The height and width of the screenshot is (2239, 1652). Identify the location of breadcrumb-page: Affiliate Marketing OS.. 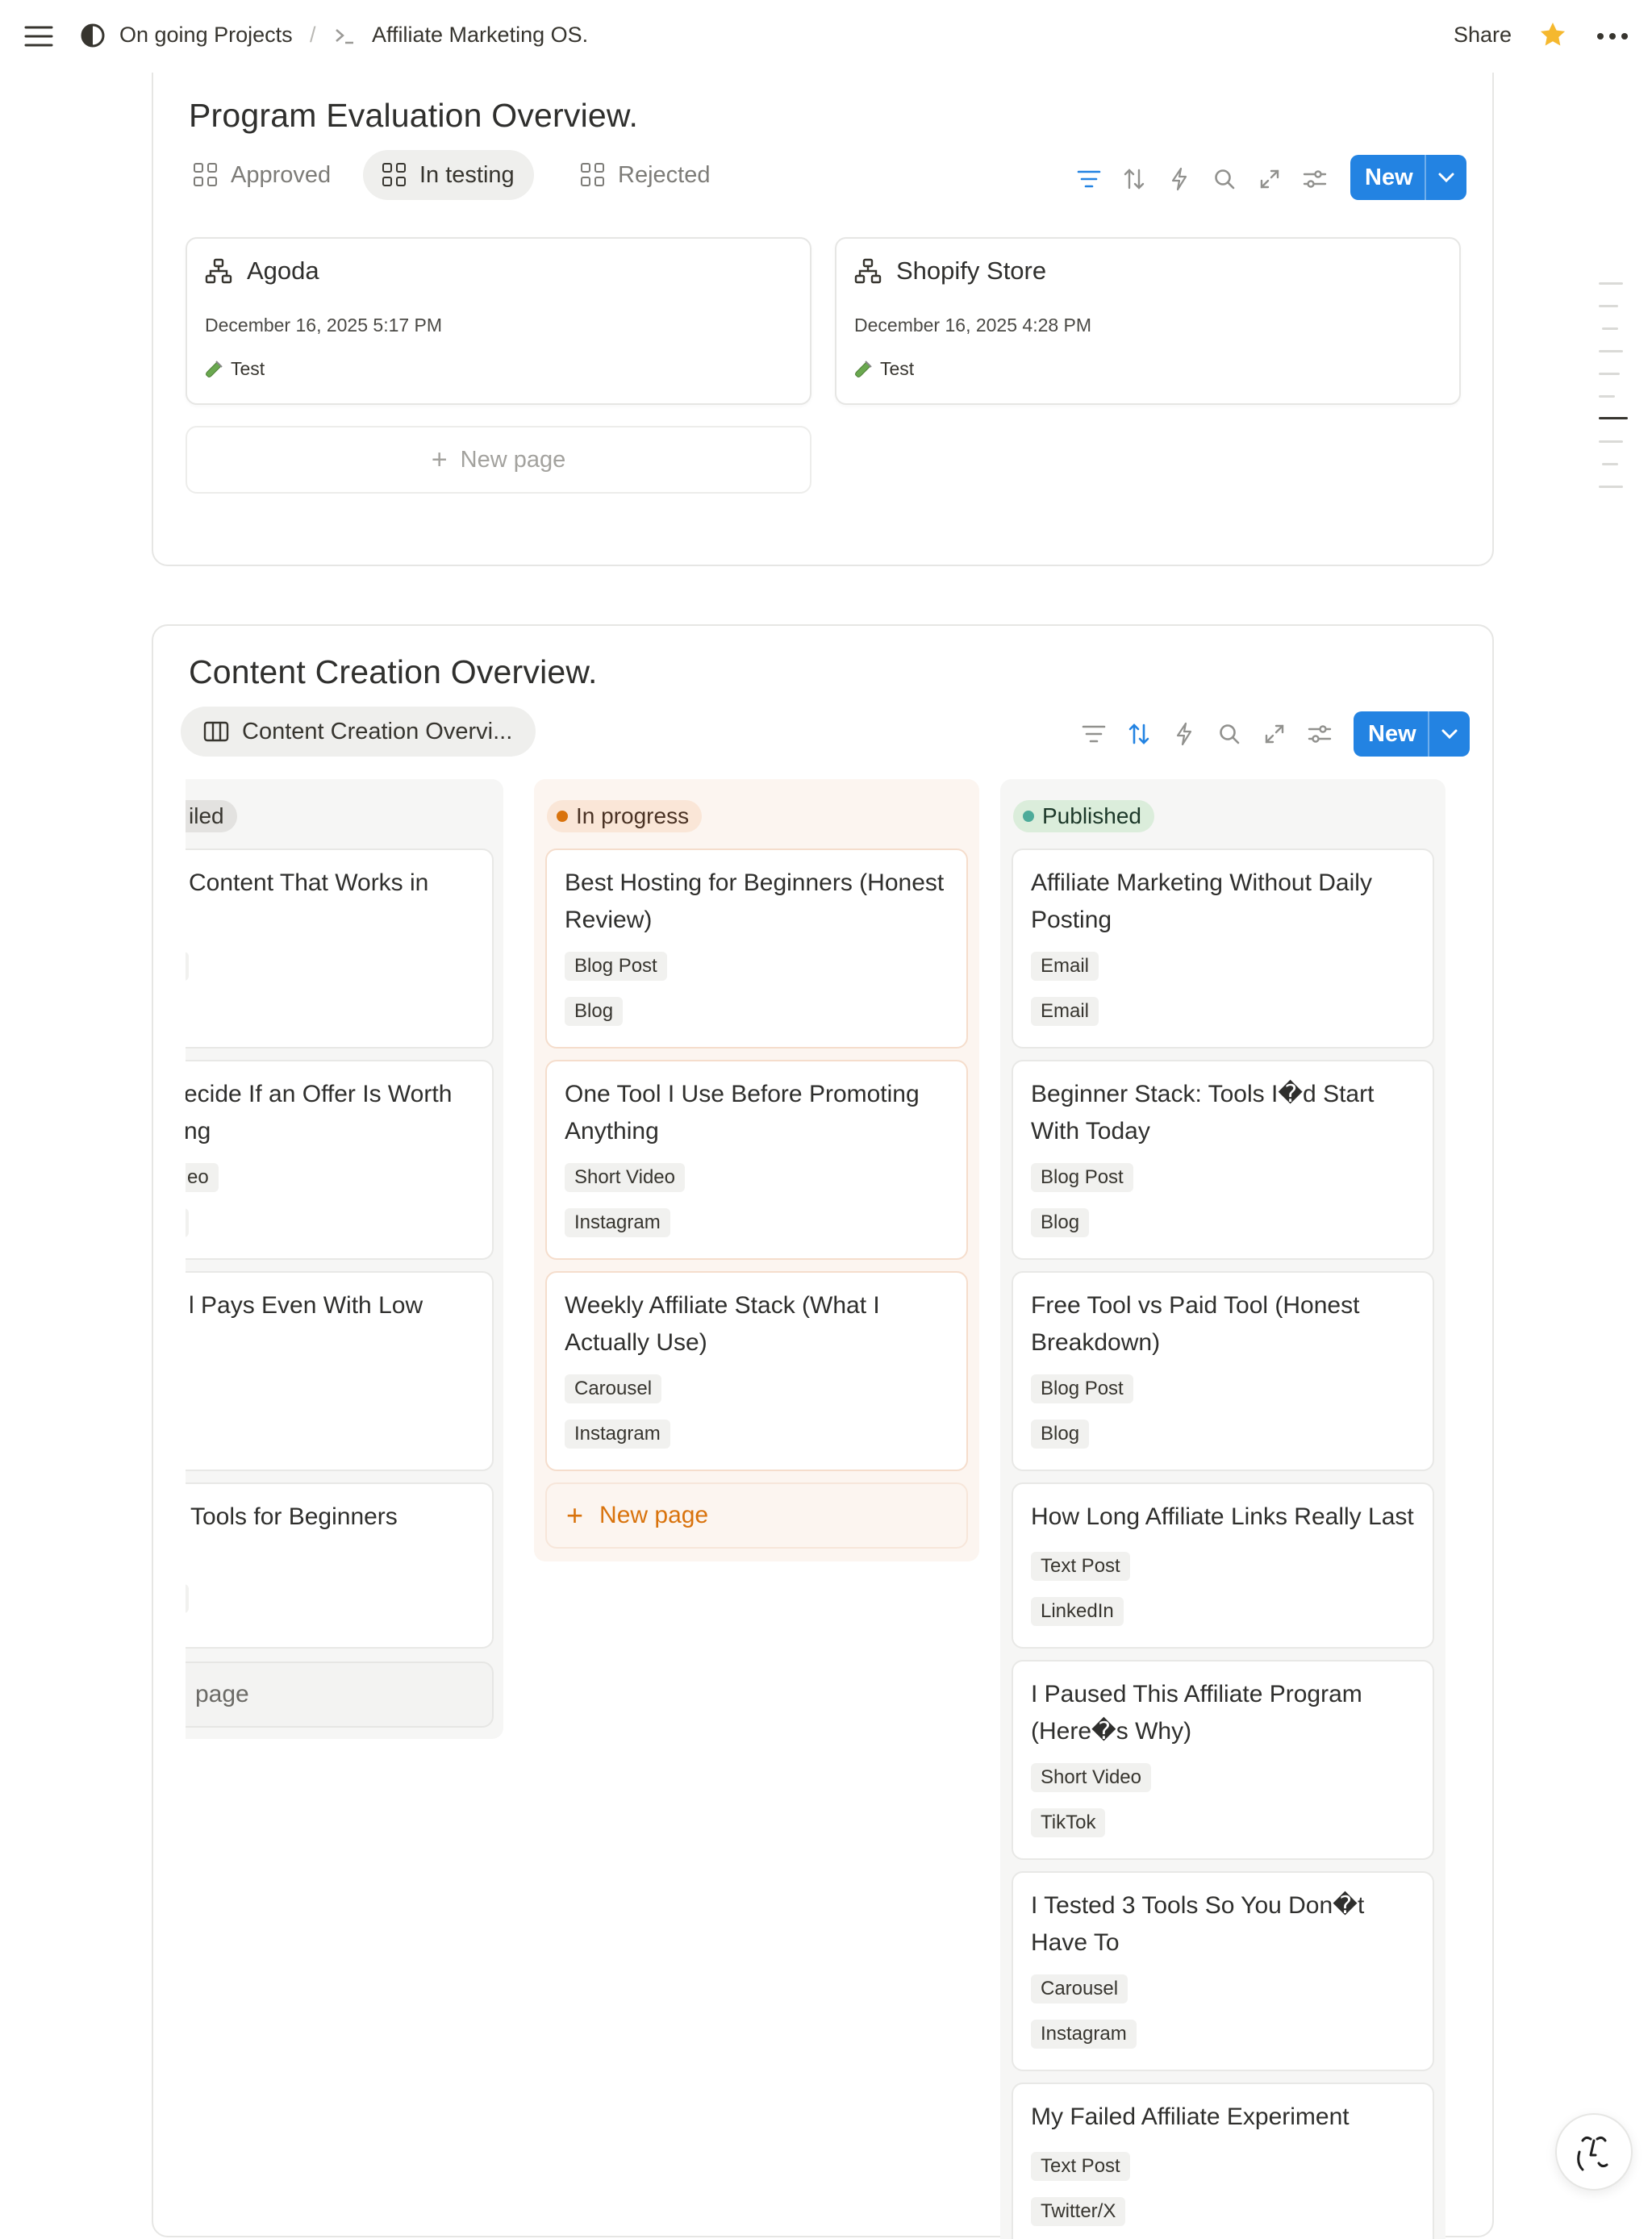
(480, 35).